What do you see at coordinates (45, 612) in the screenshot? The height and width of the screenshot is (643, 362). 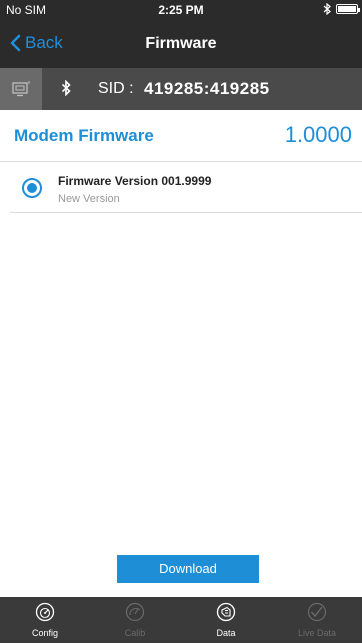 I see `gauge-icon` at bounding box center [45, 612].